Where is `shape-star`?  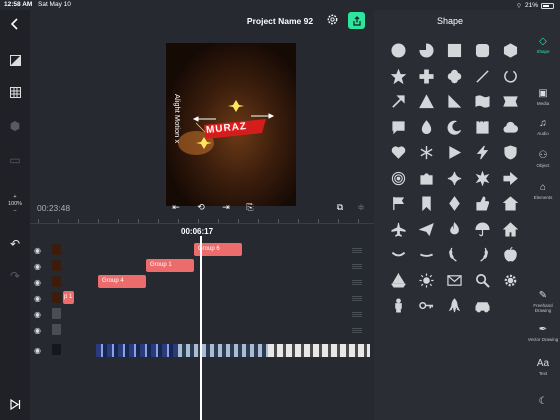
shape-star is located at coordinates (398, 77).